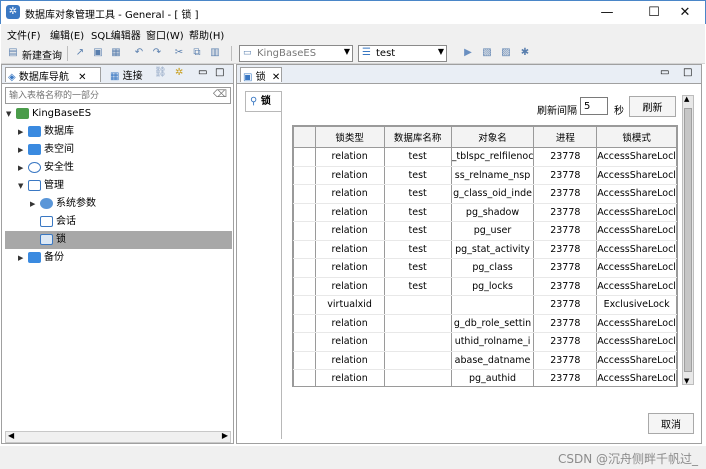  What do you see at coordinates (157, 53) in the screenshot?
I see `redo-icon: ↷` at bounding box center [157, 53].